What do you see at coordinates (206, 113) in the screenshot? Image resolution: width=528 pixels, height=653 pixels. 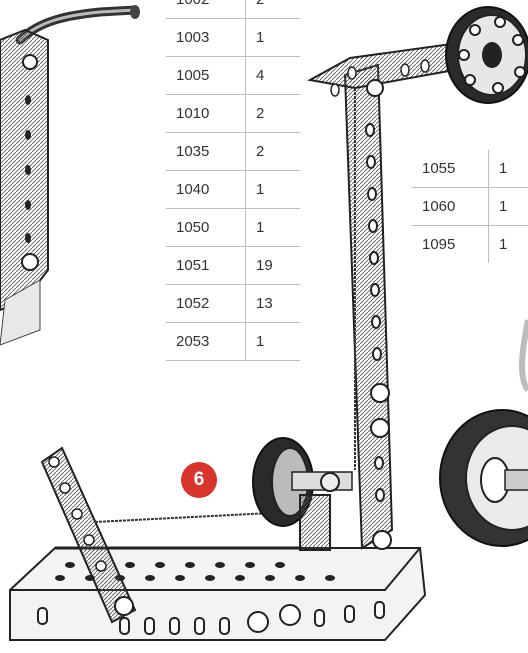 I see `part-number: 1010` at bounding box center [206, 113].